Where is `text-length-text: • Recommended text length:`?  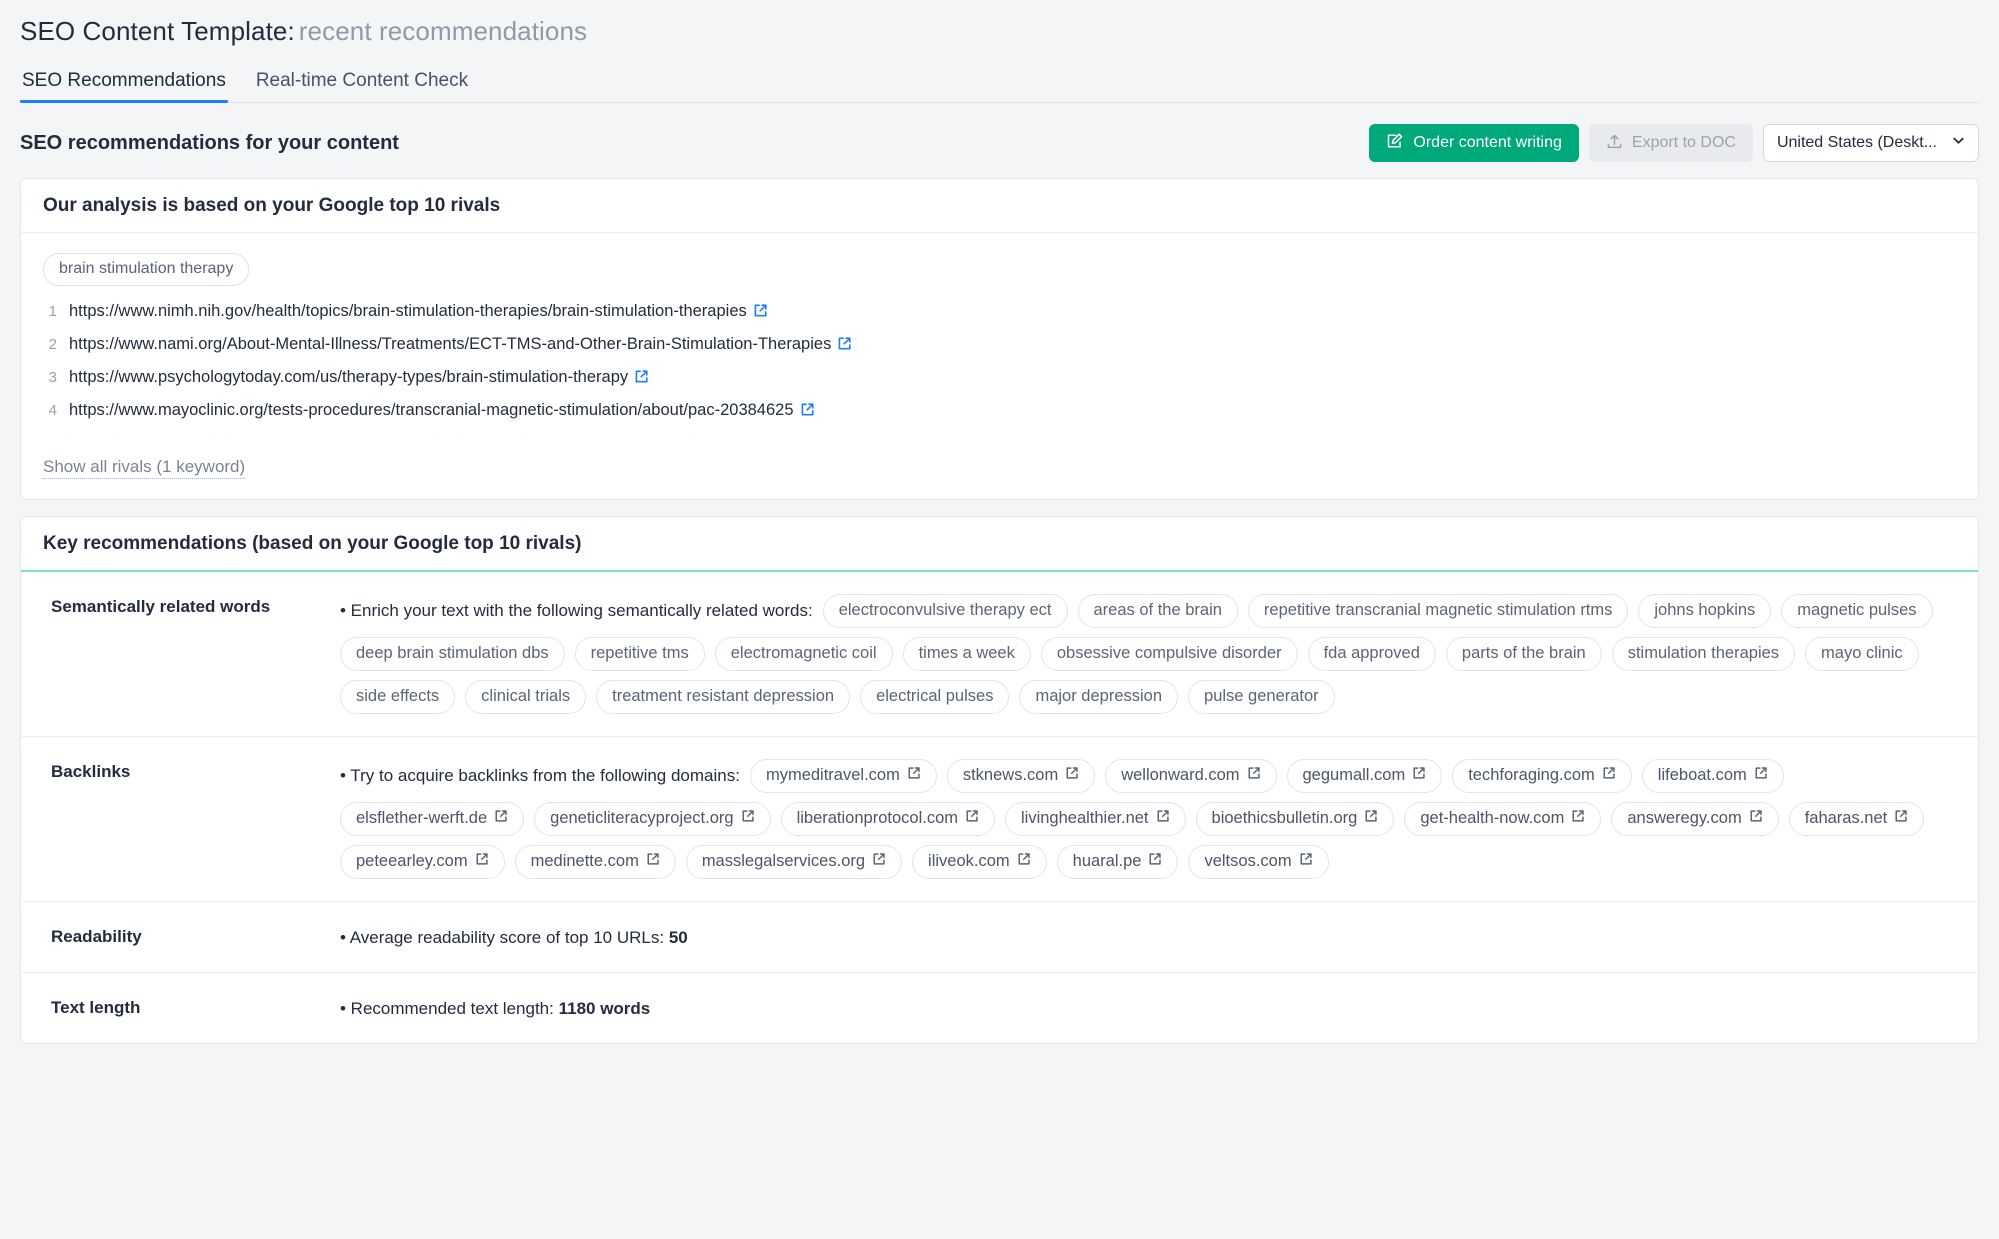 text-length-text: • Recommended text length: is located at coordinates (447, 1008).